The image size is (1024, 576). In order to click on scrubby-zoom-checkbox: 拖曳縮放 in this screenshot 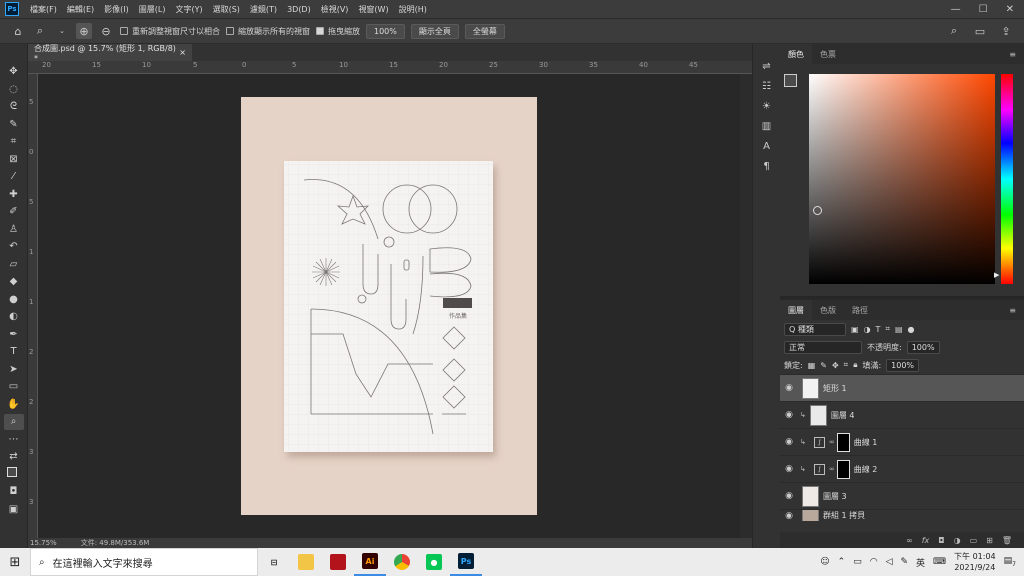, I will do `click(338, 31)`.